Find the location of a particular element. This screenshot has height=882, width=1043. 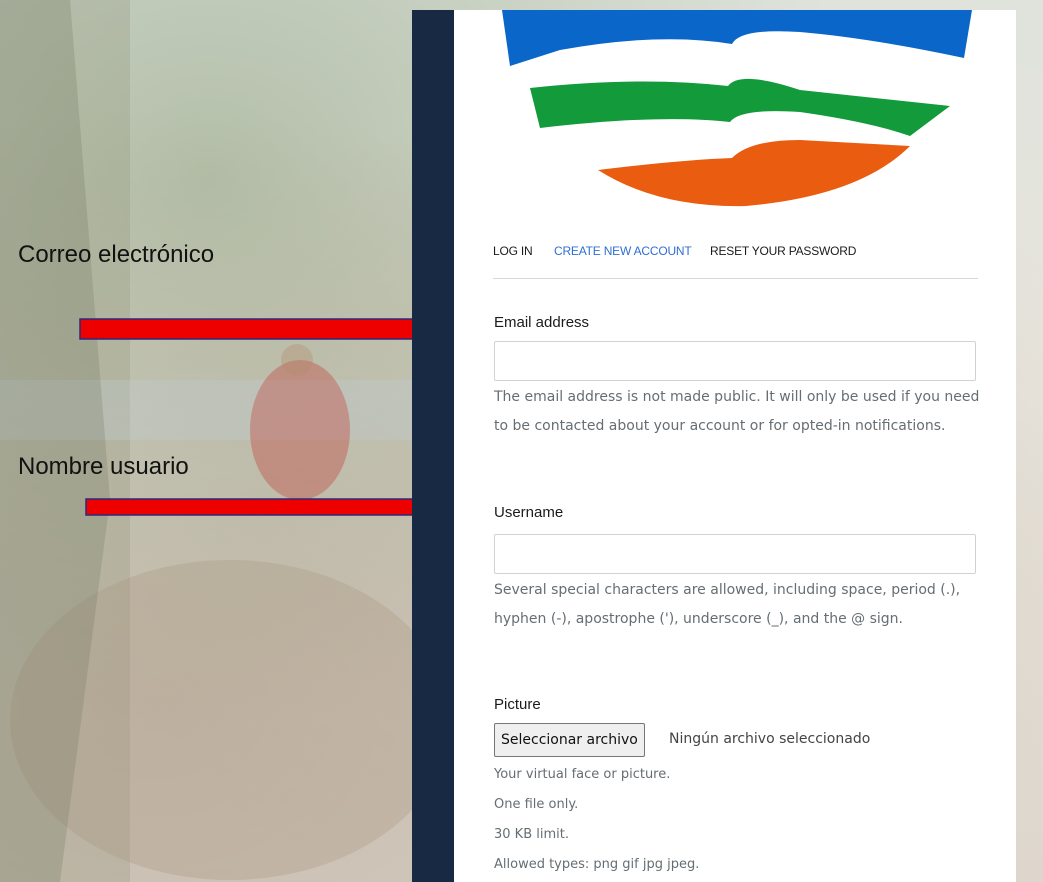

choose-file-button: Seleccionar archivo is located at coordinates (569, 740).